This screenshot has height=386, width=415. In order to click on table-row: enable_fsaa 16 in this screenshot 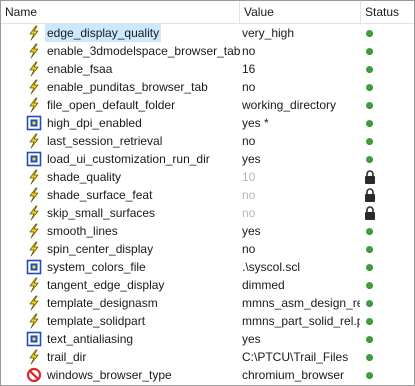, I will do `click(207, 69)`.